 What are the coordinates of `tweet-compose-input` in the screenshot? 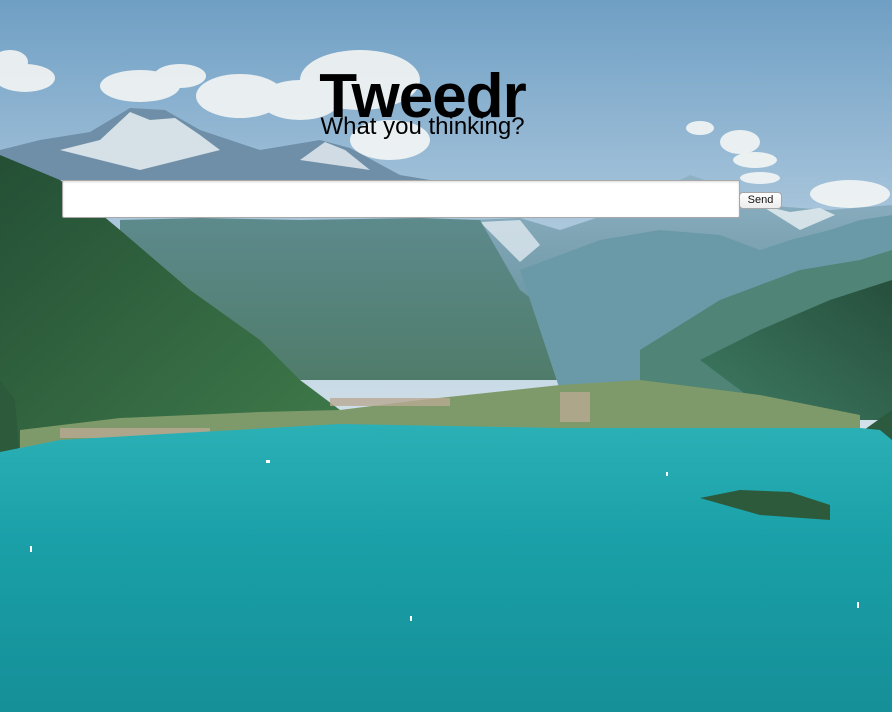 It's located at (401, 199).